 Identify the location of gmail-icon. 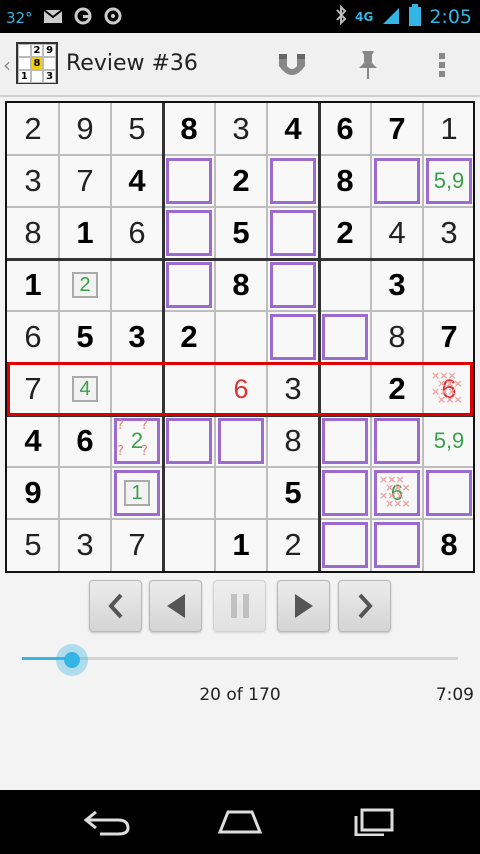
(52, 18).